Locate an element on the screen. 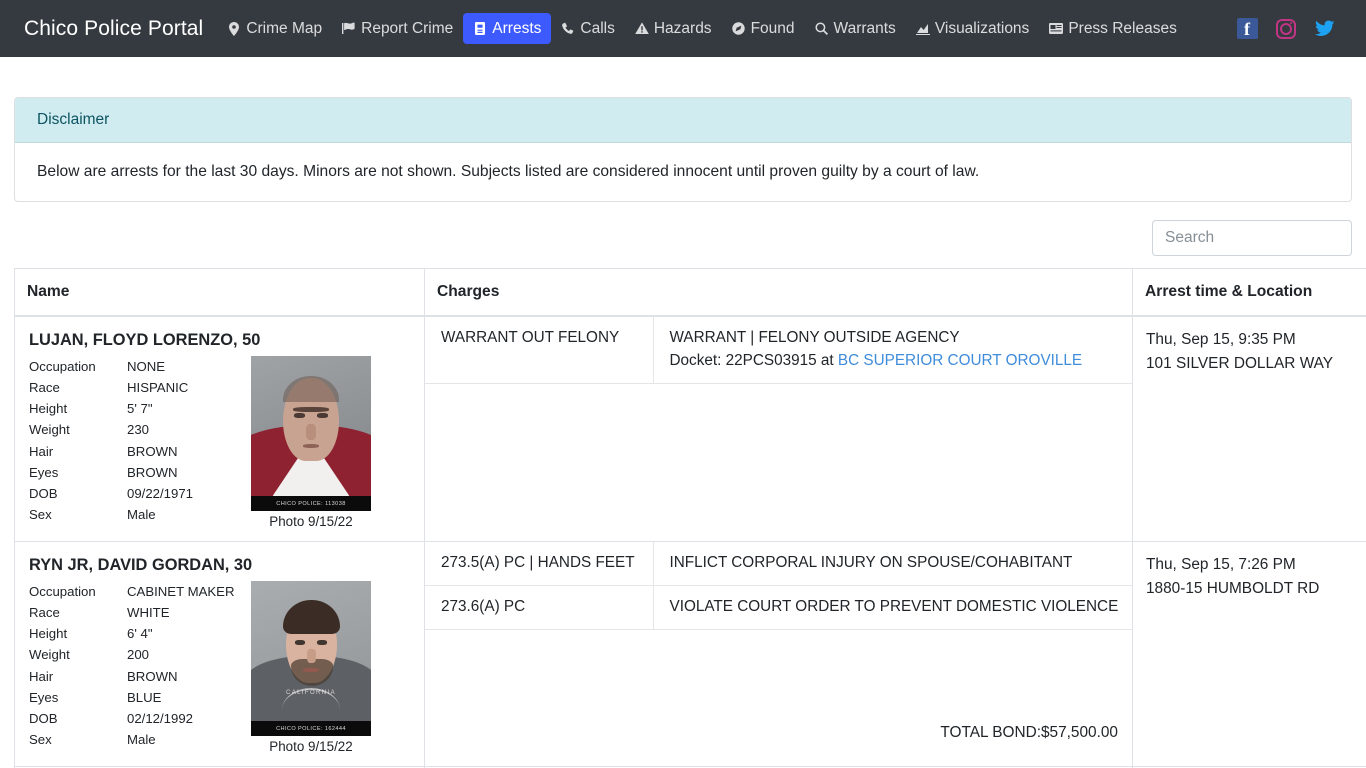 The image size is (1366, 768). attr-value-race: HISPANIC is located at coordinates (158, 388).